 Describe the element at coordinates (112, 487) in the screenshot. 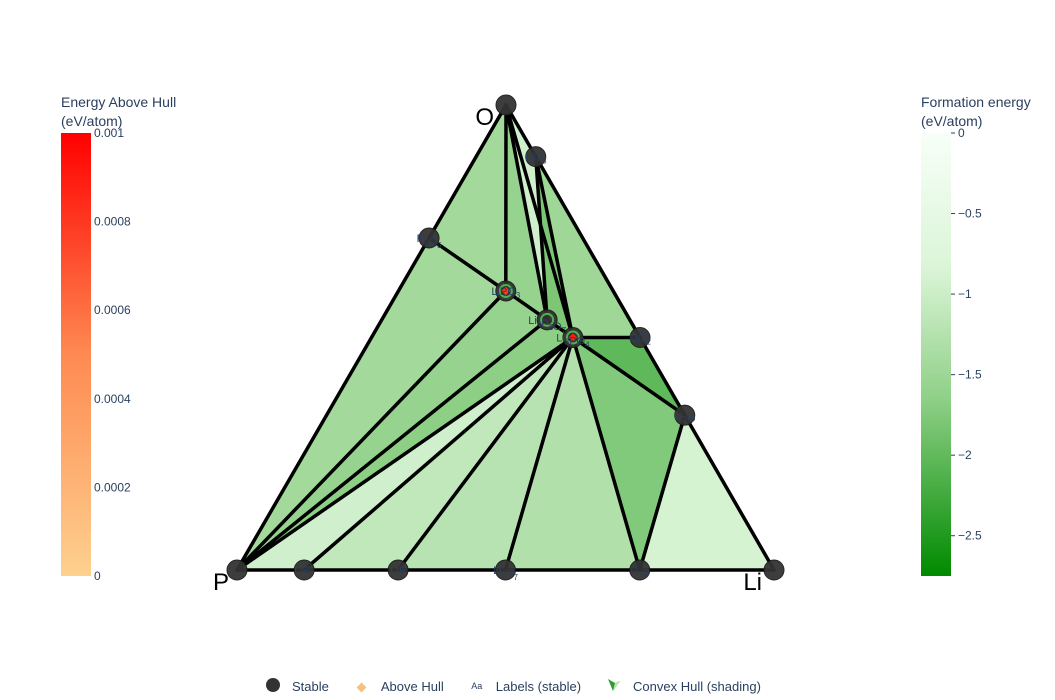

I see `colorbar-tick-label: 0.0002` at that location.